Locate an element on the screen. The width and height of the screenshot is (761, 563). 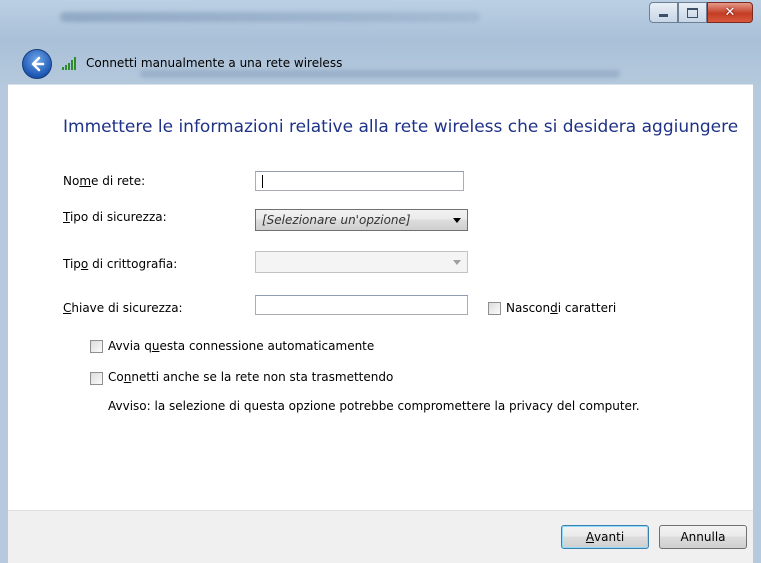
encryption-type-label: Tipo di crittografia: is located at coordinates (120, 264).